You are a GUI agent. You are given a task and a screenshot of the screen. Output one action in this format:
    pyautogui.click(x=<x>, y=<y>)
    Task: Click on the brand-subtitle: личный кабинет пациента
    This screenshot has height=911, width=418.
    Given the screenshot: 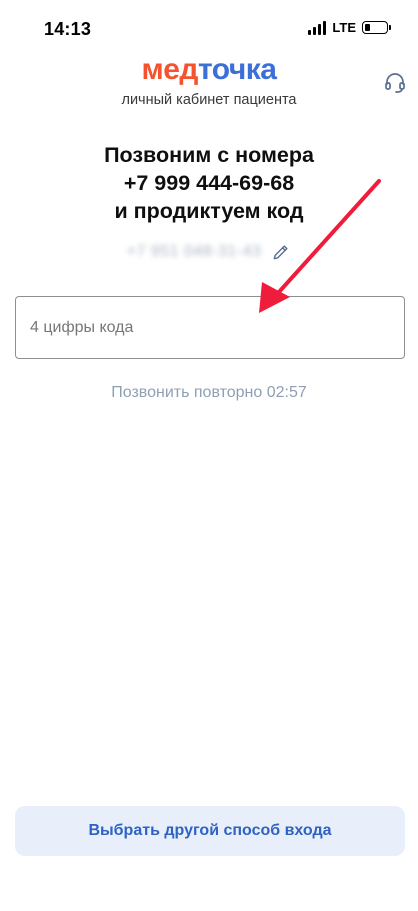 What is the action you would take?
    pyautogui.click(x=209, y=100)
    